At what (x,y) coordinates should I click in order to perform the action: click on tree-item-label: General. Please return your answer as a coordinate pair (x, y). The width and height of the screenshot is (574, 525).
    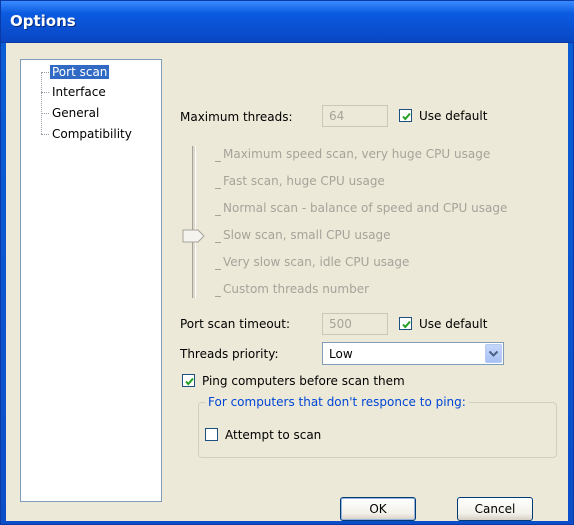
    Looking at the image, I should click on (76, 113).